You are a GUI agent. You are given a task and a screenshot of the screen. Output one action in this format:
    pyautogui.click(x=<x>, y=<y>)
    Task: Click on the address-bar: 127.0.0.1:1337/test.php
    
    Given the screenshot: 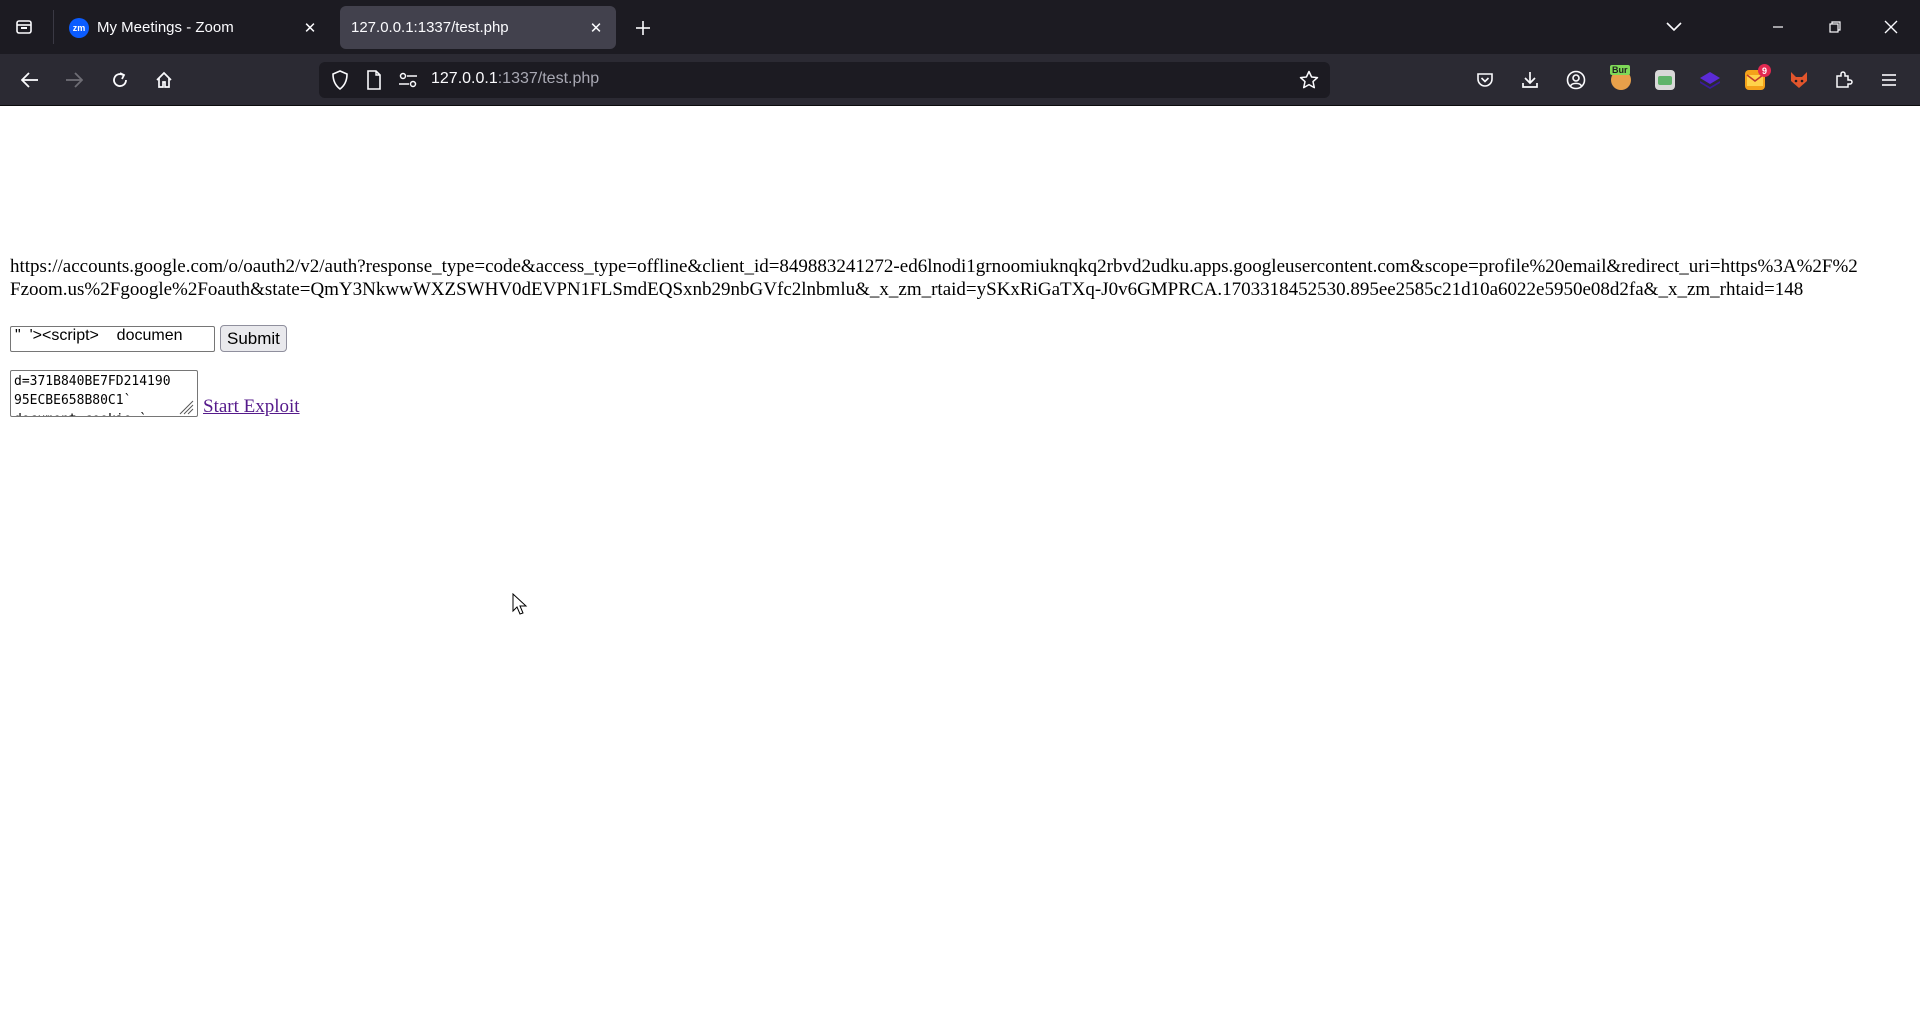 What is the action you would take?
    pyautogui.click(x=824, y=80)
    